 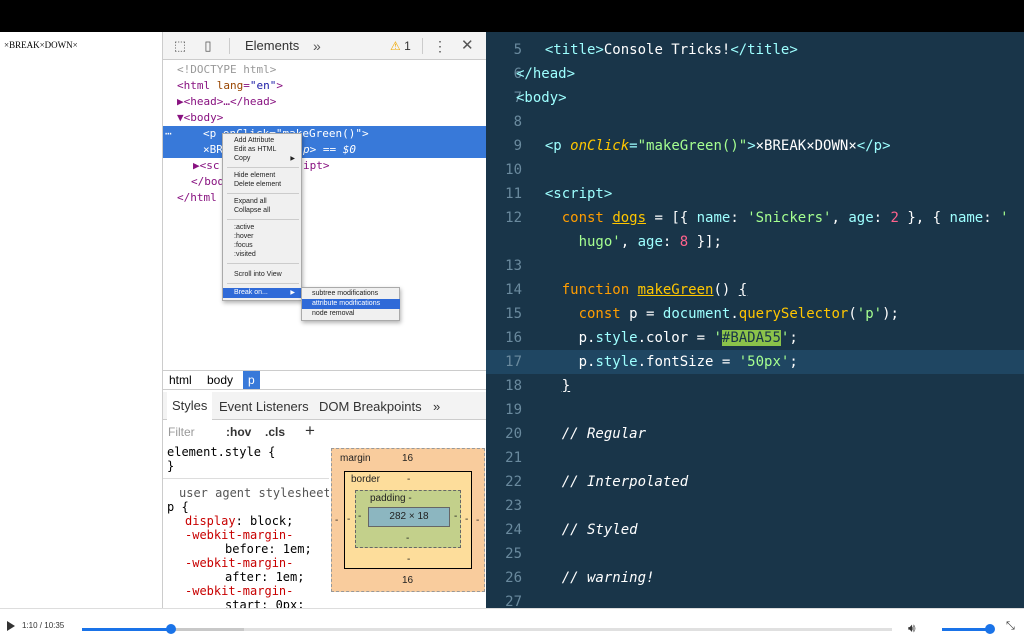 I want to click on menu-item-node-removal: node removal, so click(x=333, y=313).